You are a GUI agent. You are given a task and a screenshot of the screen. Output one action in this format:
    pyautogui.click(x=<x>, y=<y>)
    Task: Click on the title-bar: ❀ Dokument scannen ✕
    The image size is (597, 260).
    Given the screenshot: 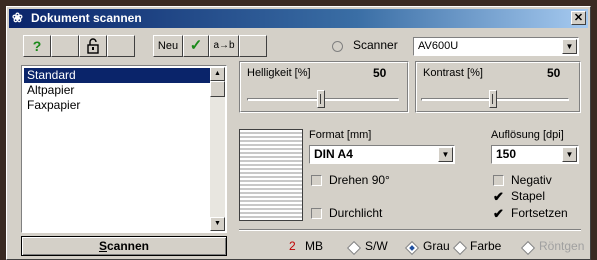 What is the action you would take?
    pyautogui.click(x=298, y=18)
    